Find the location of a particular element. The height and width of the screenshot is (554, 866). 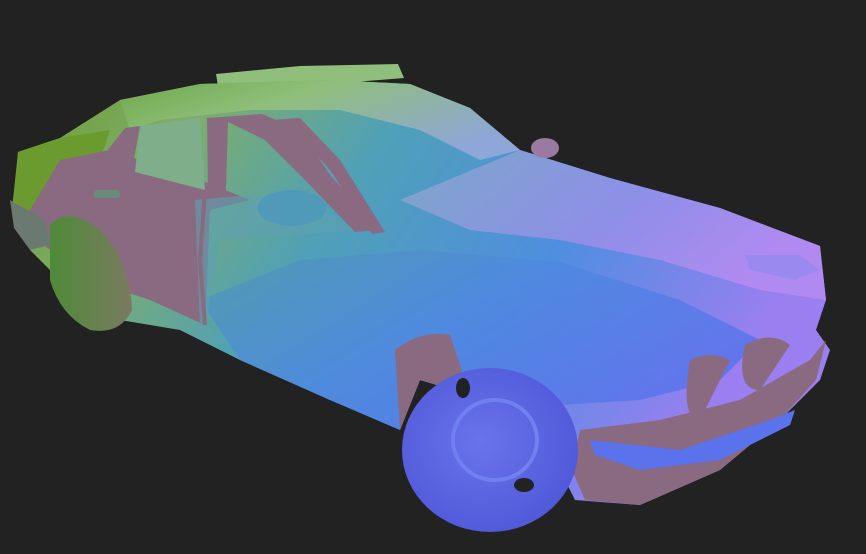

front-wheel is located at coordinates (490, 450).